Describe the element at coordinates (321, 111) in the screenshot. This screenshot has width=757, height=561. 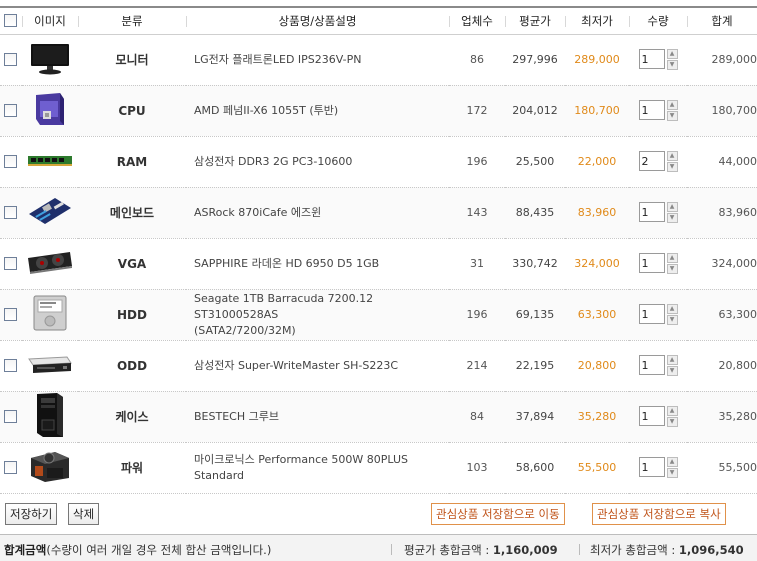
I see `product-name: AMD 페넘II-X6 1055T (투반)` at that location.